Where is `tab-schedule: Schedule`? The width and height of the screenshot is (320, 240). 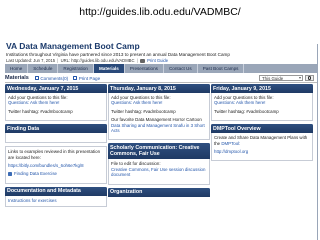
tab-schedule: Schedule is located at coordinates (43, 68).